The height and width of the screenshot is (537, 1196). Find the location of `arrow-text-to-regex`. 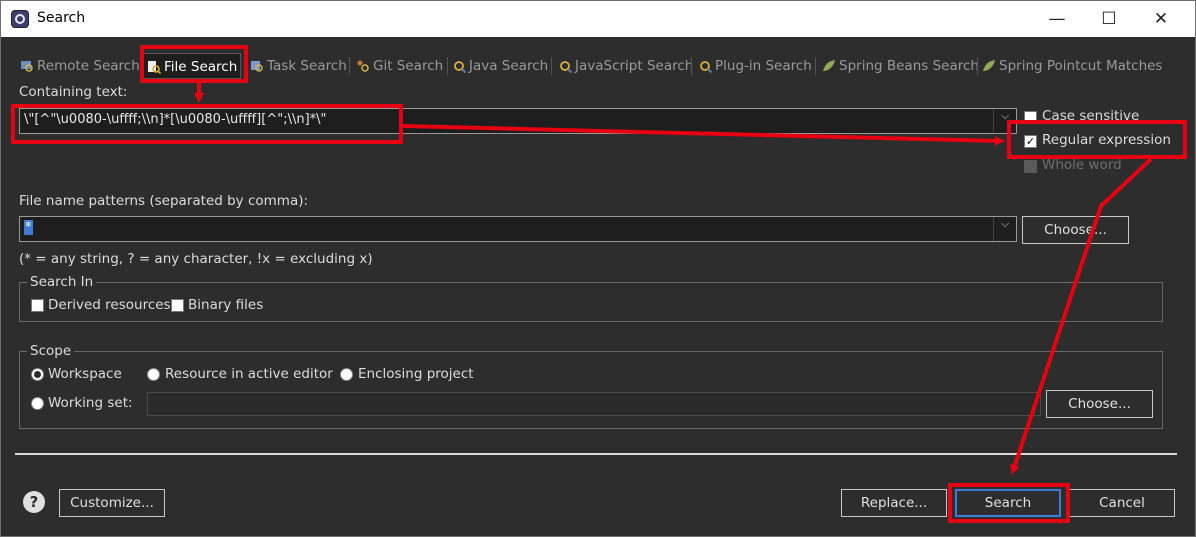

arrow-text-to-regex is located at coordinates (703, 135).